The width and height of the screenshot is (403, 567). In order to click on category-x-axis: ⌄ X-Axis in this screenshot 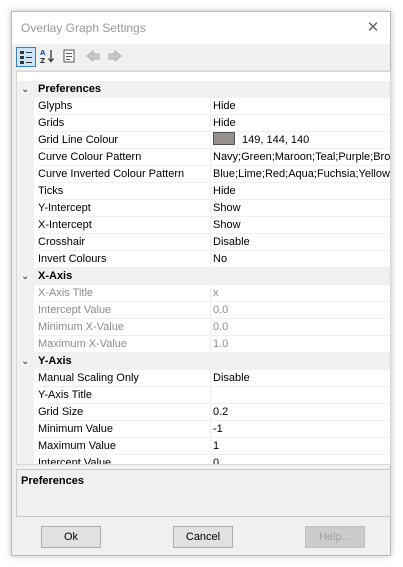, I will do `click(203, 276)`.